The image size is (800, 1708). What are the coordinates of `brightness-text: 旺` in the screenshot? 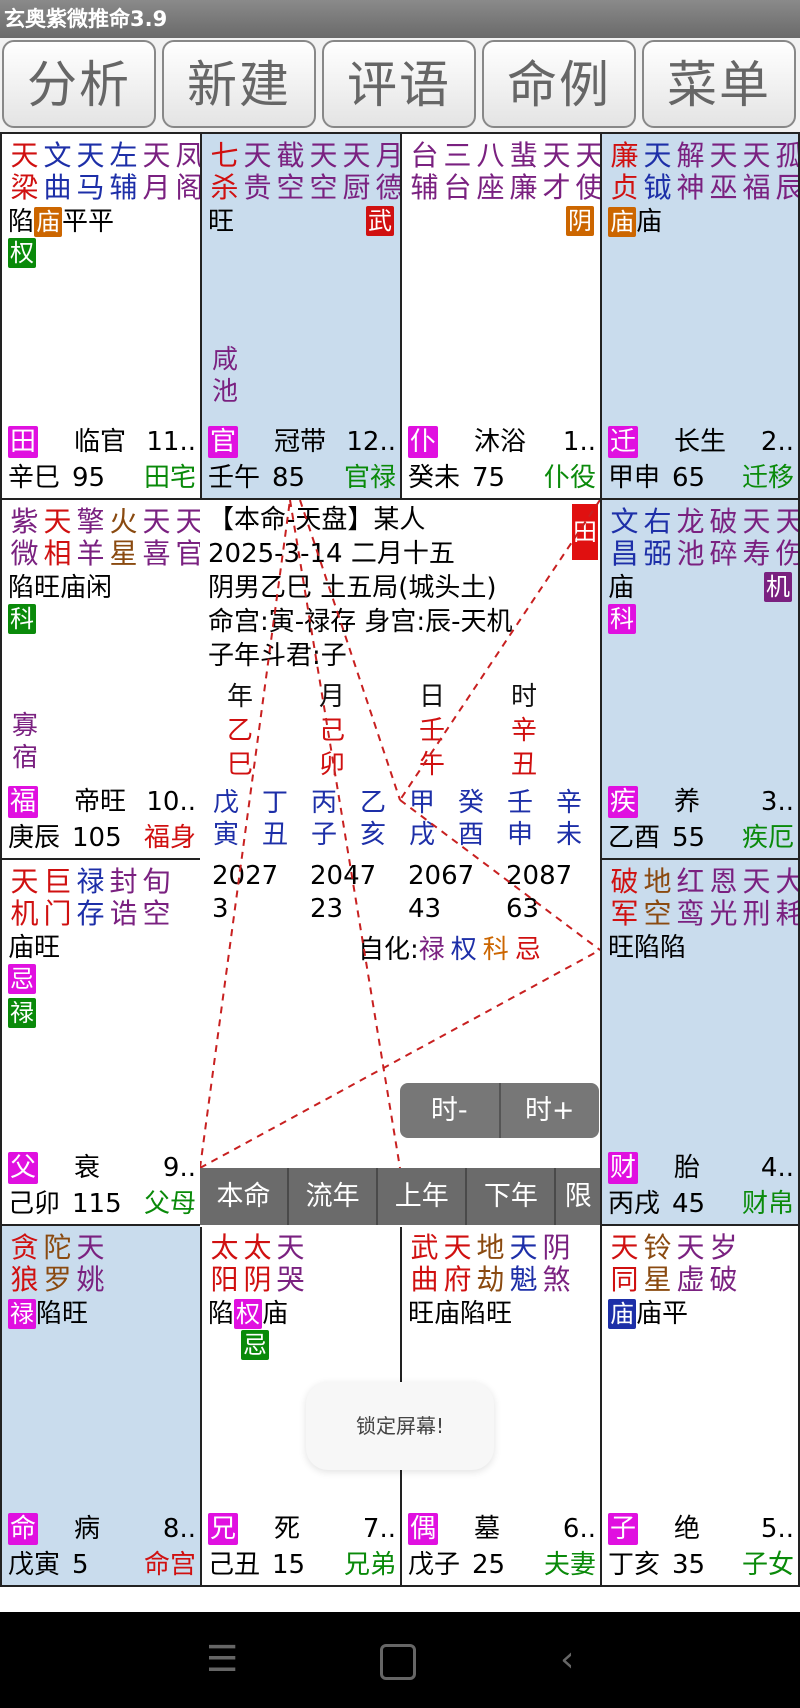 It's located at (221, 222).